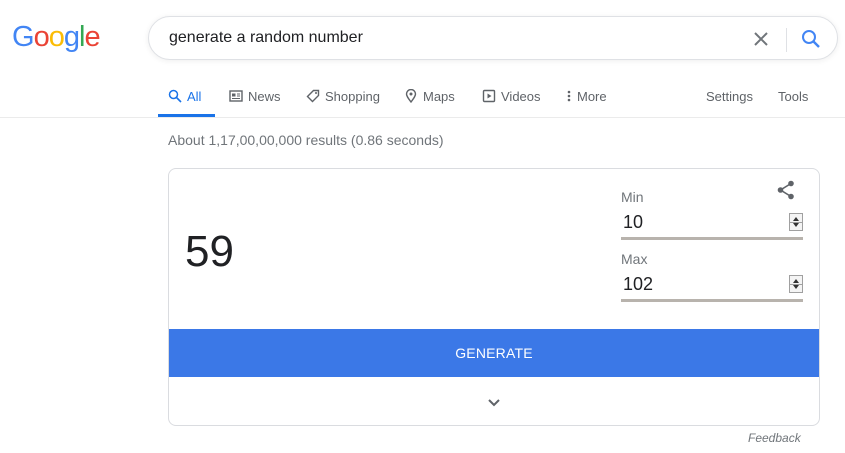  What do you see at coordinates (439, 96) in the screenshot?
I see `tab-maps-label: Maps` at bounding box center [439, 96].